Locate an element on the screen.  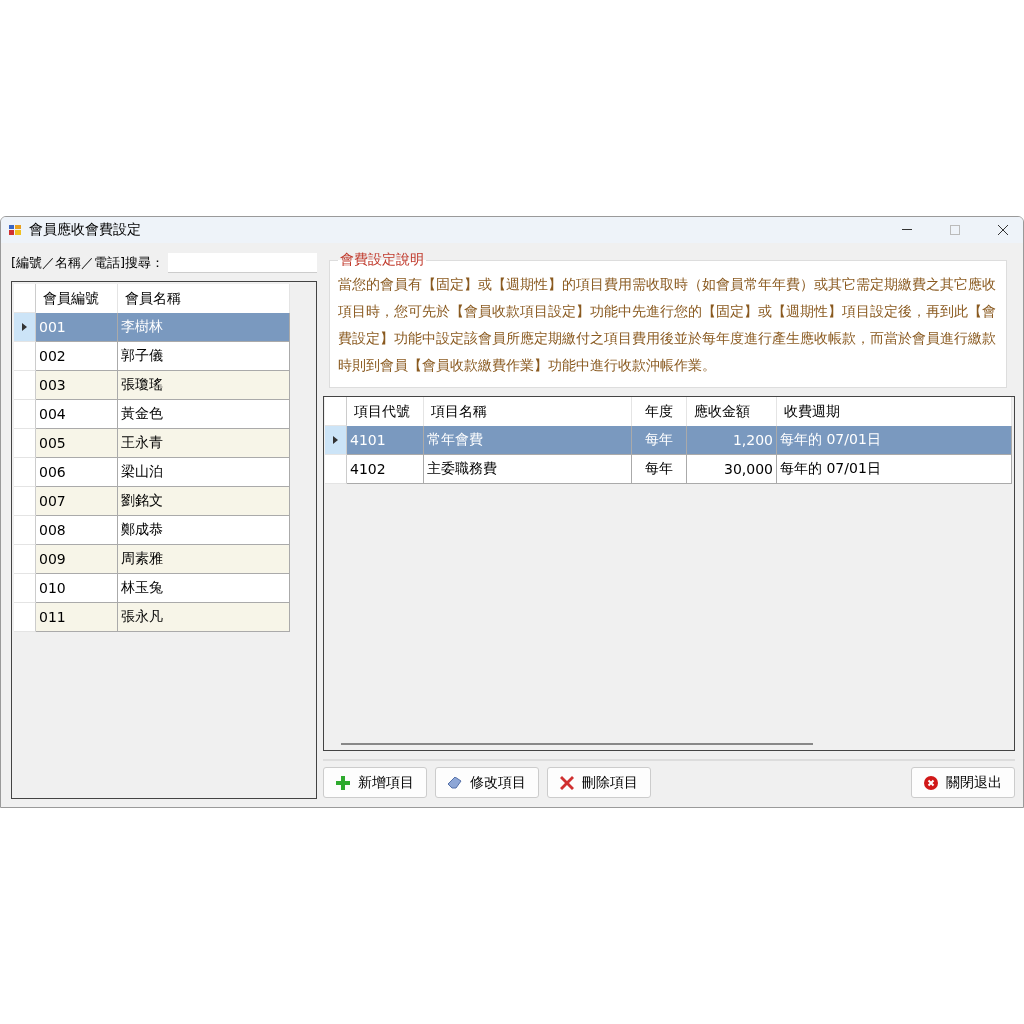
table-cell: 30,000 is located at coordinates (732, 469).